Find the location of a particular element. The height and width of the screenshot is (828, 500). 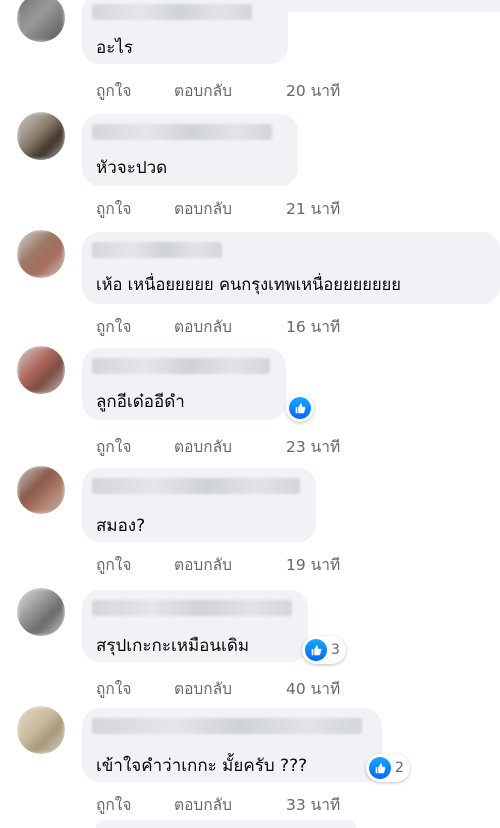

comment-text: ลูกอีเด๋ออีดำ is located at coordinates (140, 402).